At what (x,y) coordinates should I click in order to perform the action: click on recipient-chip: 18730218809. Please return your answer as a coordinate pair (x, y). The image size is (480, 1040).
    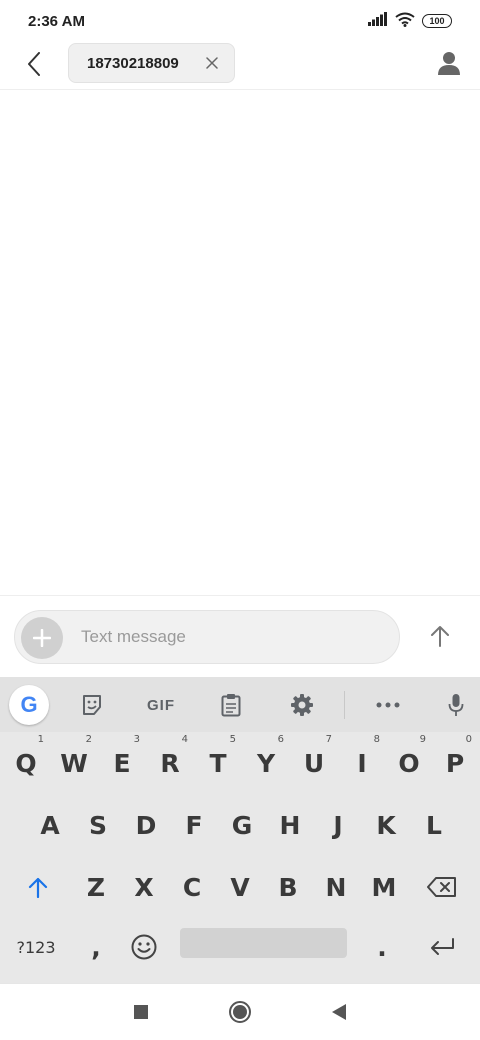
    Looking at the image, I should click on (151, 63).